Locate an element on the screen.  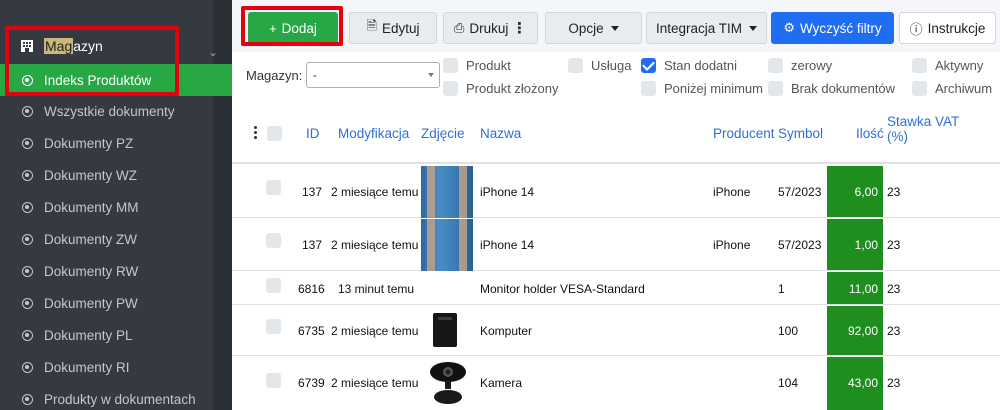
document-icon: 🗎 is located at coordinates (371, 25).